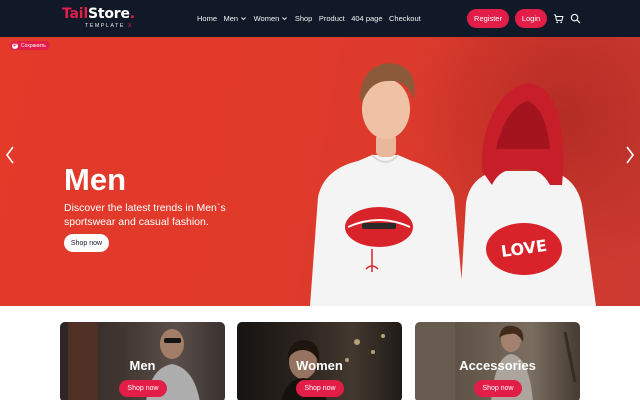 The width and height of the screenshot is (640, 400). What do you see at coordinates (95, 179) in the screenshot?
I see `hero-title: Men` at bounding box center [95, 179].